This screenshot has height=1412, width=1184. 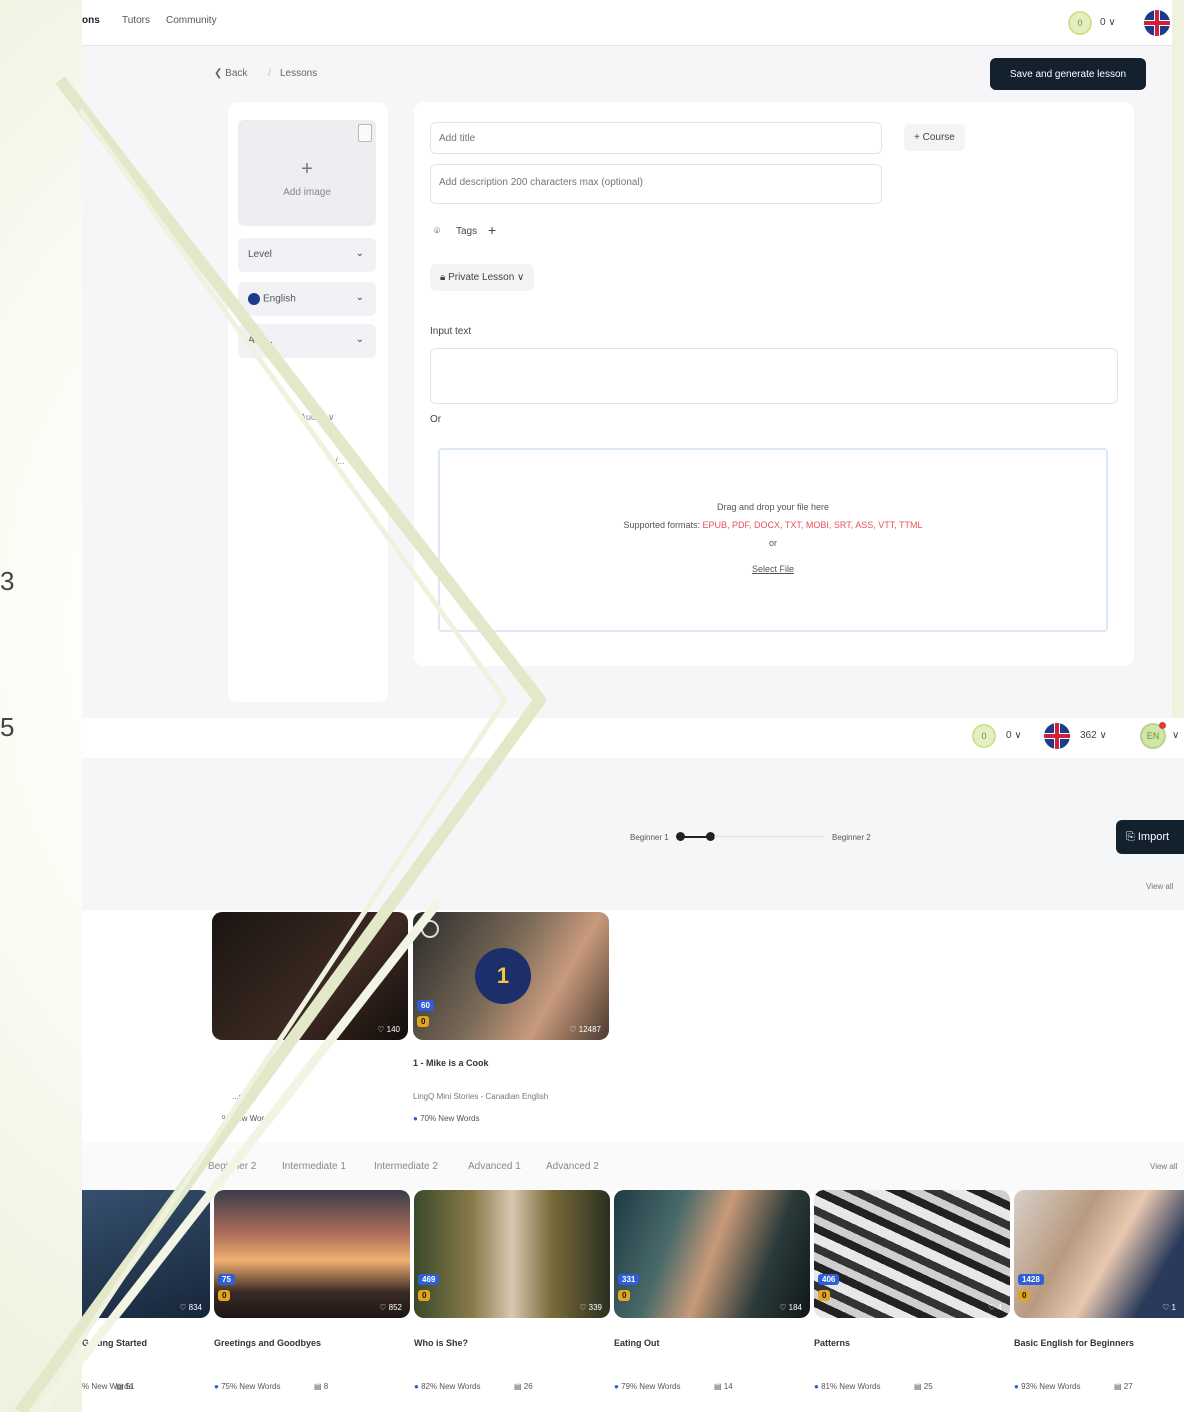 What do you see at coordinates (637, 1343) in the screenshot?
I see `lesson-title: Eating Out` at bounding box center [637, 1343].